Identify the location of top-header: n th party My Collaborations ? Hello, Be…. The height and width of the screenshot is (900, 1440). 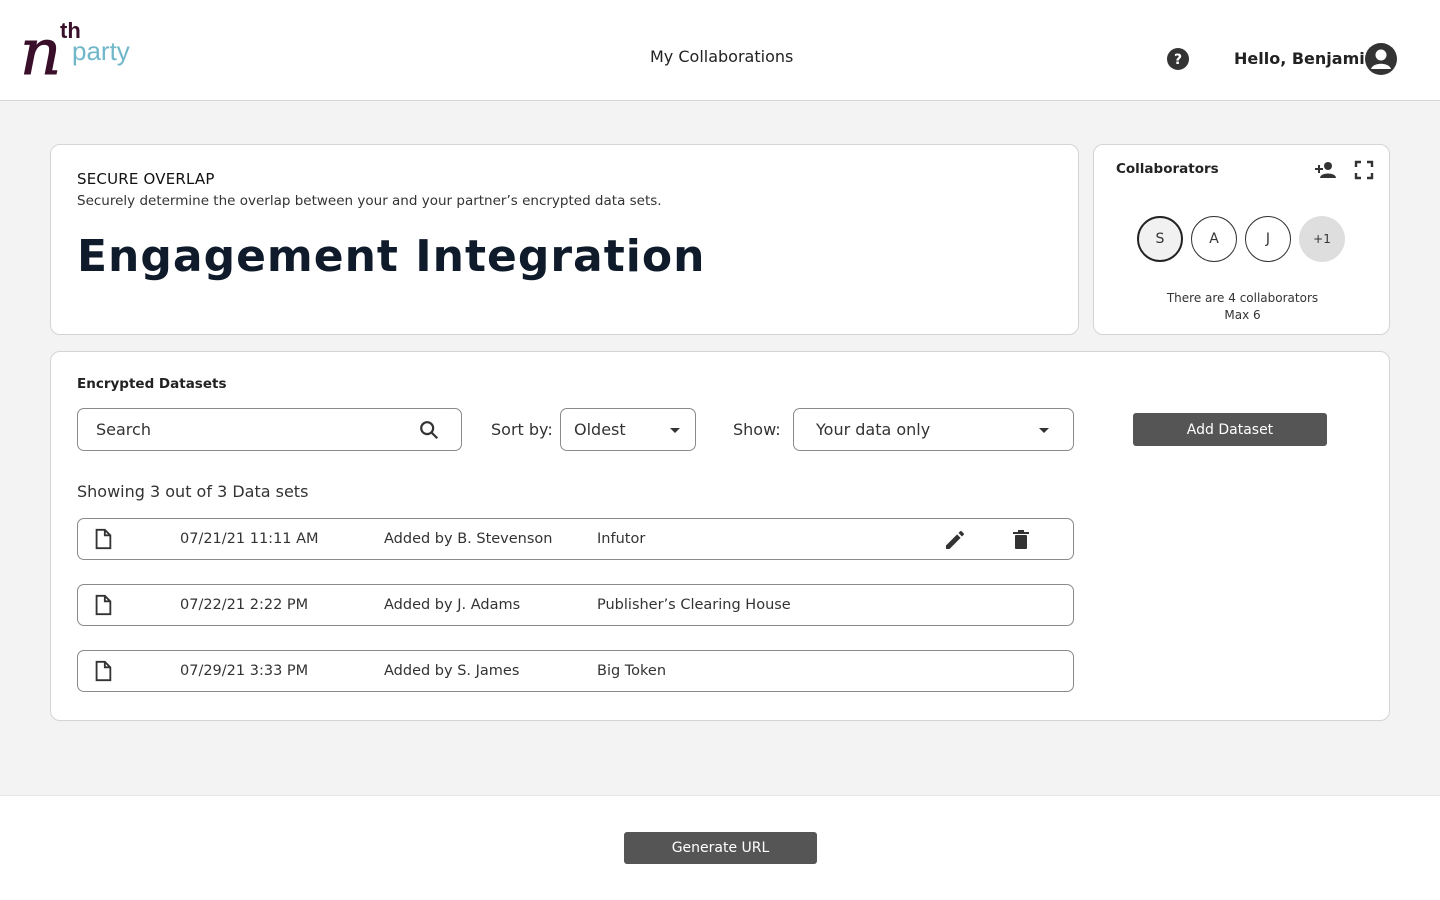
(720, 50).